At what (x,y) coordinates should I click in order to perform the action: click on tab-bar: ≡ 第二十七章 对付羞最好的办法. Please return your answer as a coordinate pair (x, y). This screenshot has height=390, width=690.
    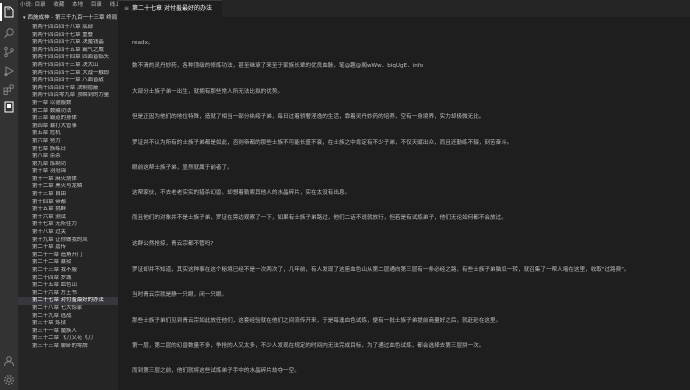
    Looking at the image, I should click on (404, 8).